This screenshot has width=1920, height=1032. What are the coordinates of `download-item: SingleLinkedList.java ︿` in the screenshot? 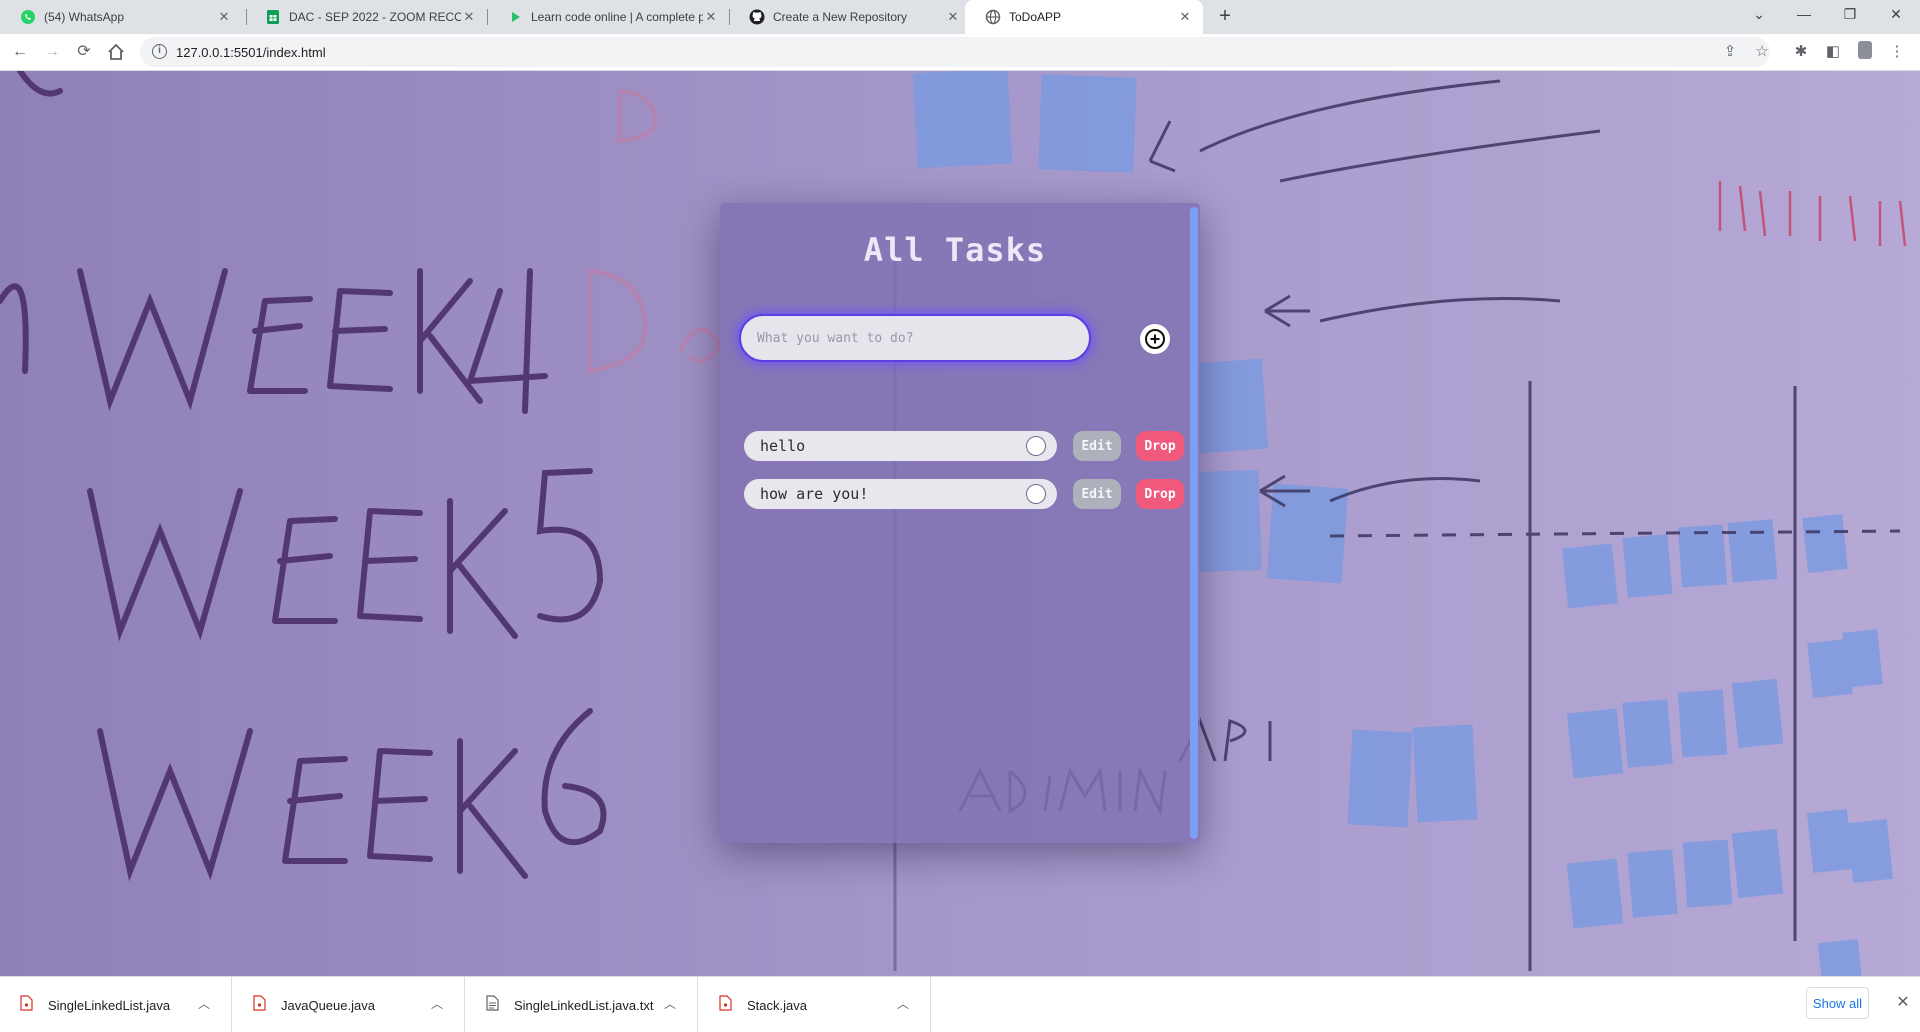 It's located at (116, 1004).